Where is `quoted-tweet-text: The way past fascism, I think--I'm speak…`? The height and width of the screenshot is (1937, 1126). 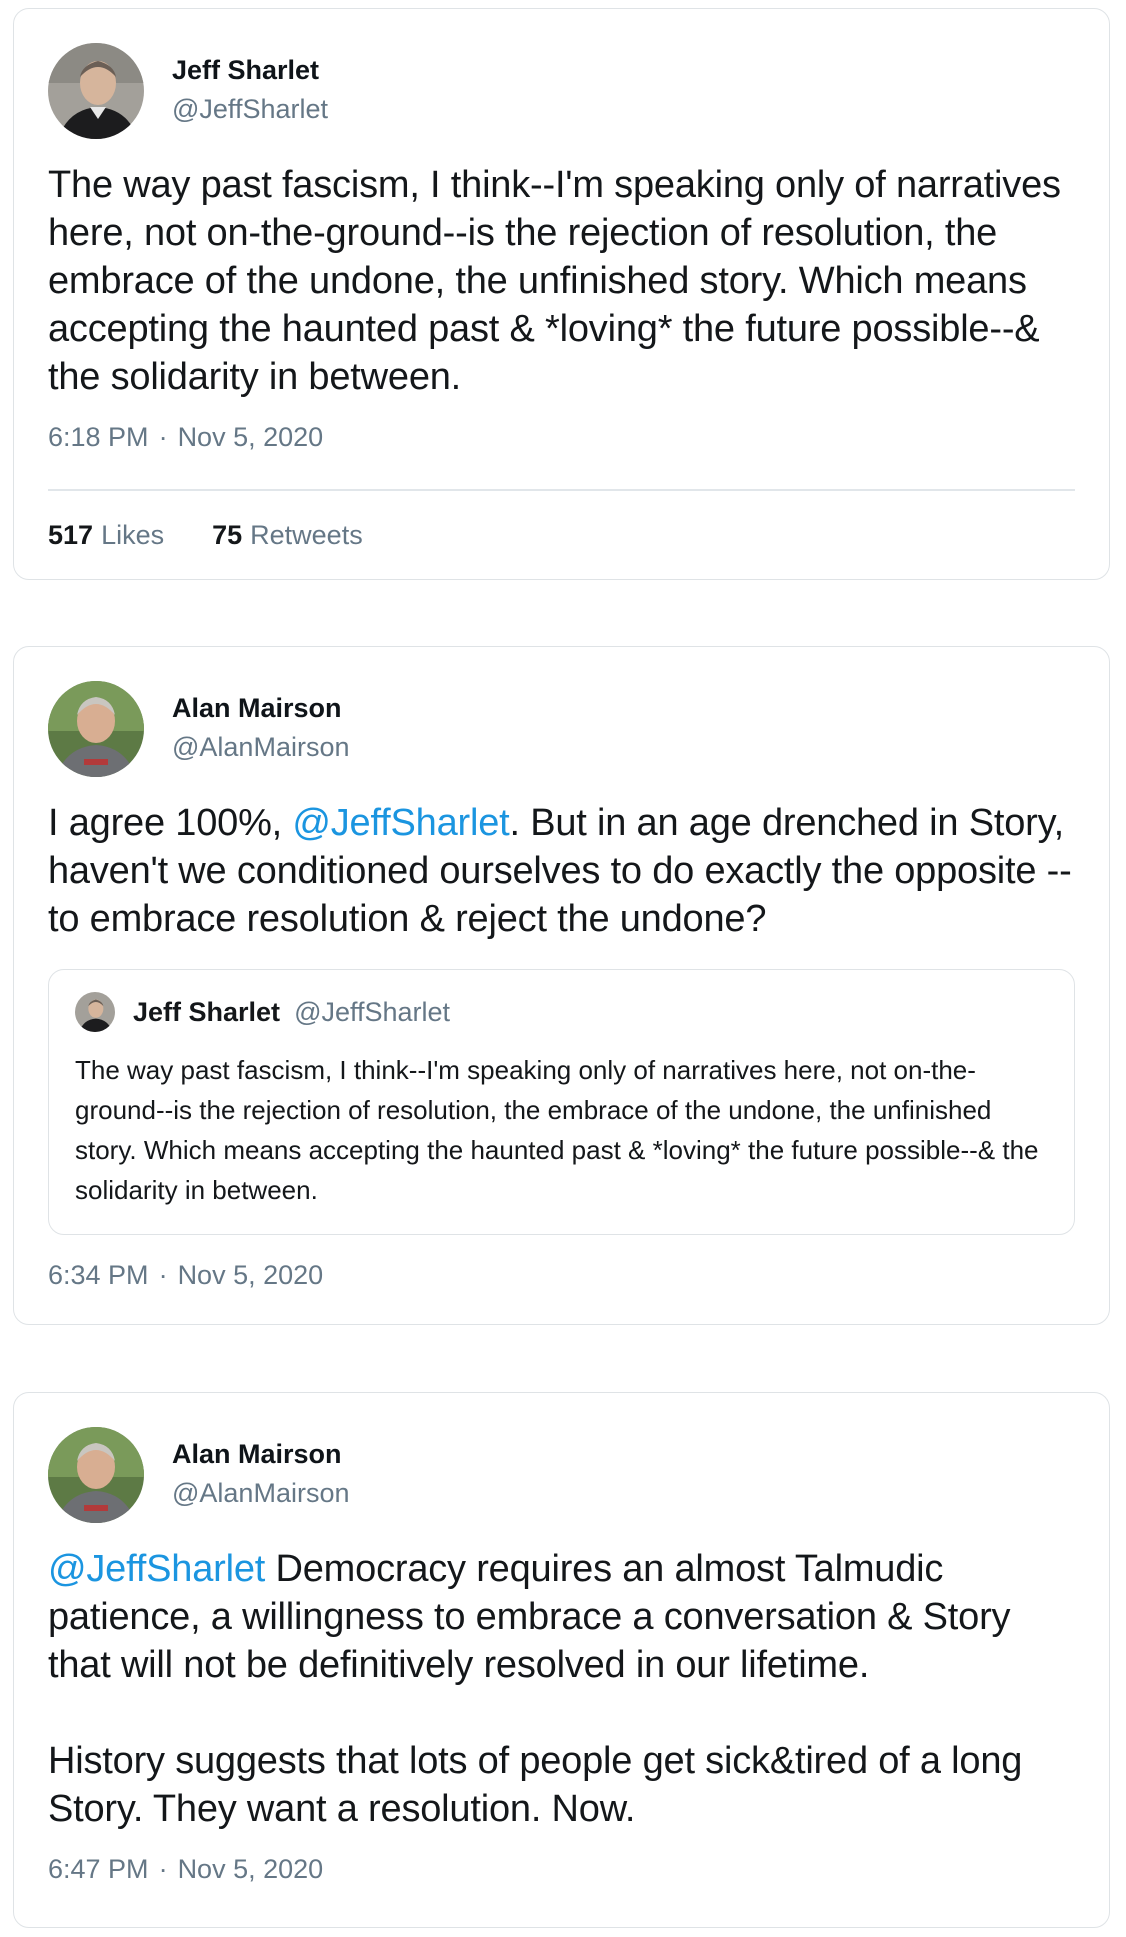
quoted-tweet-text: The way past fascism, I think--I'm speak… is located at coordinates (557, 1130).